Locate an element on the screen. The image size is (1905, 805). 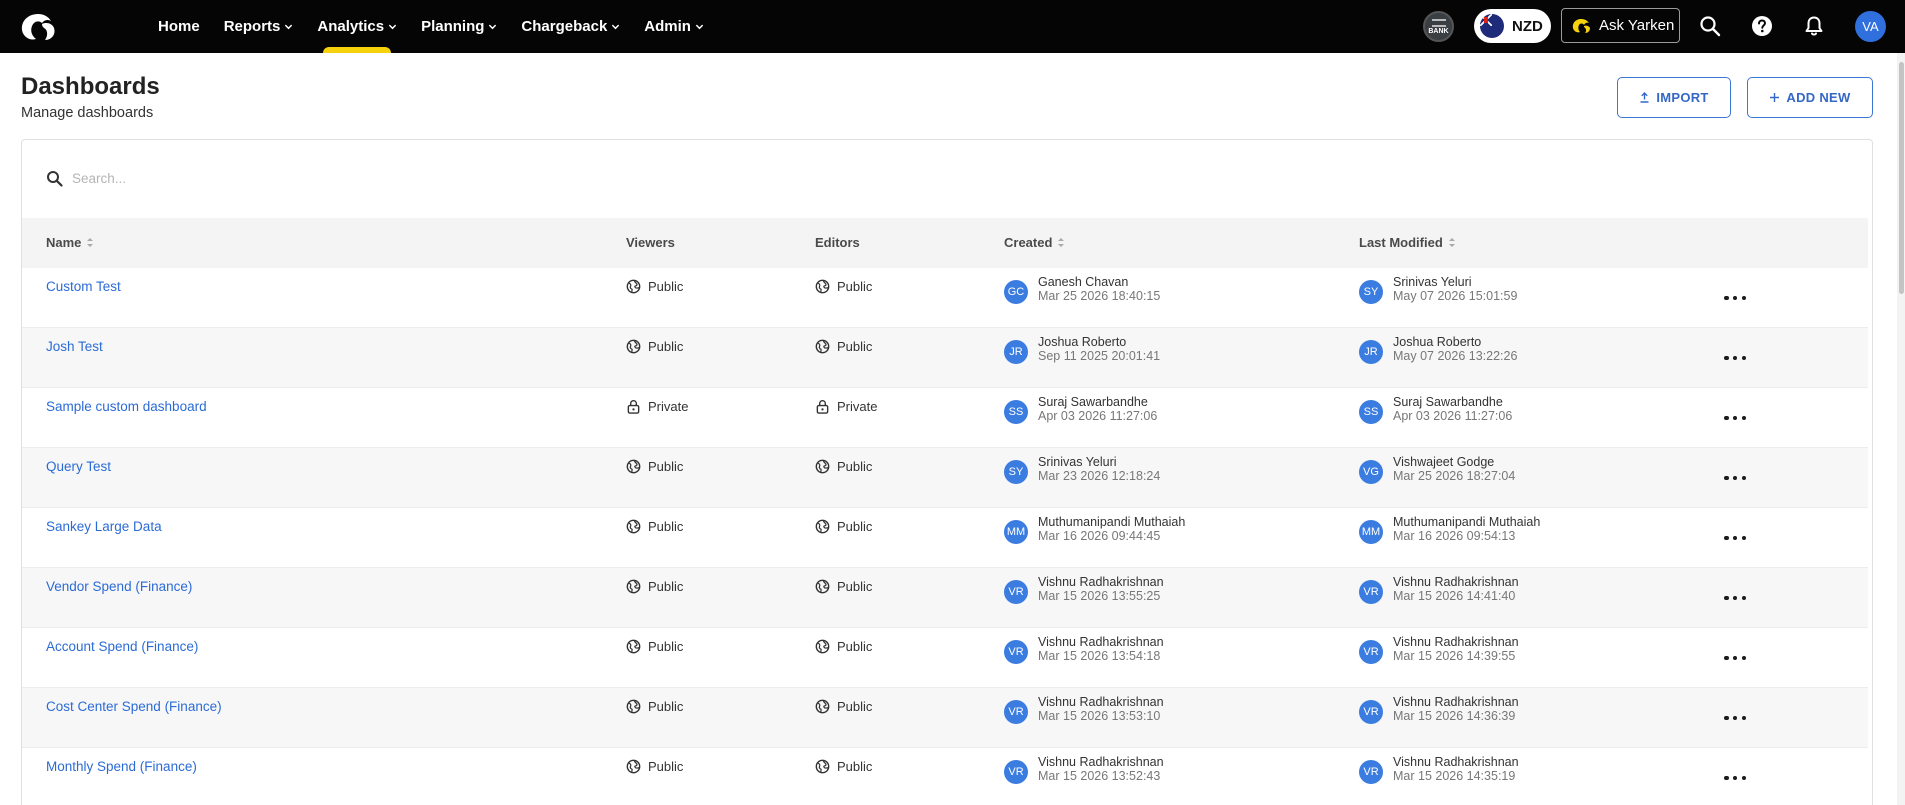
column-editors-label: Editors is located at coordinates (837, 242).